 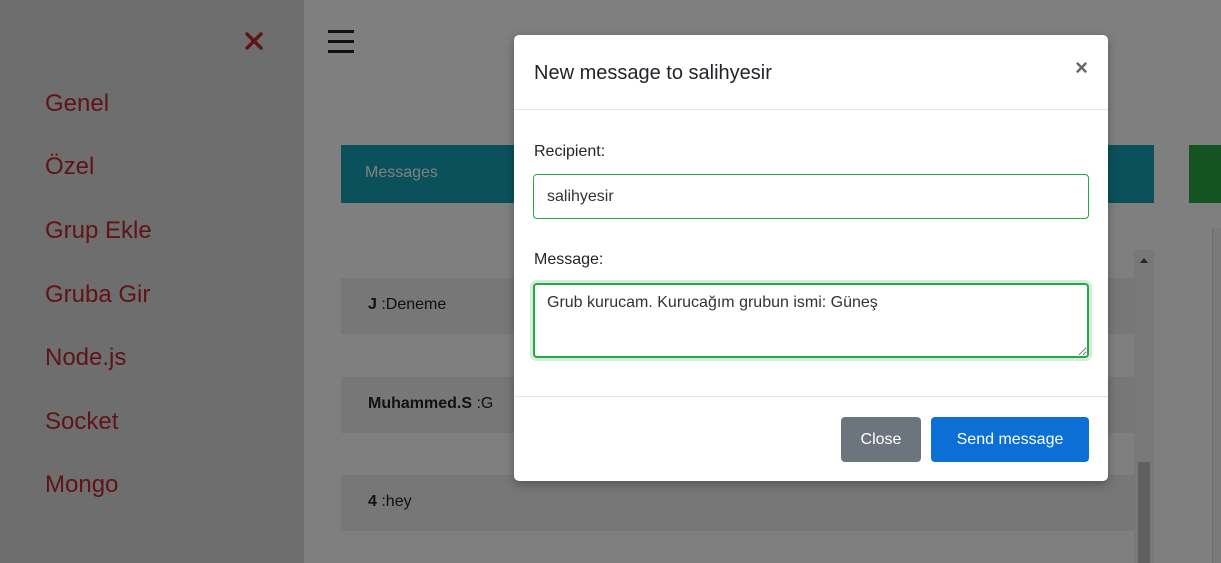 What do you see at coordinates (811, 72) in the screenshot?
I see `modal-header: New message to salihyesir ×` at bounding box center [811, 72].